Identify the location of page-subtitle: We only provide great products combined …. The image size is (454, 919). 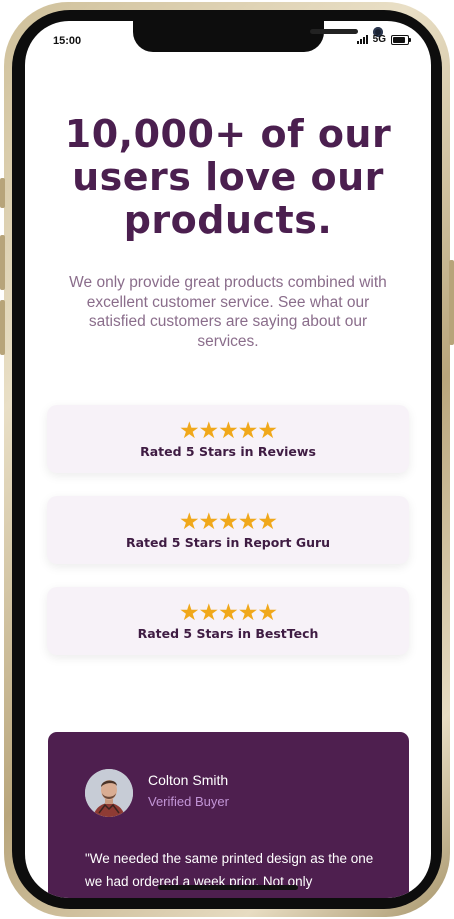
(228, 312).